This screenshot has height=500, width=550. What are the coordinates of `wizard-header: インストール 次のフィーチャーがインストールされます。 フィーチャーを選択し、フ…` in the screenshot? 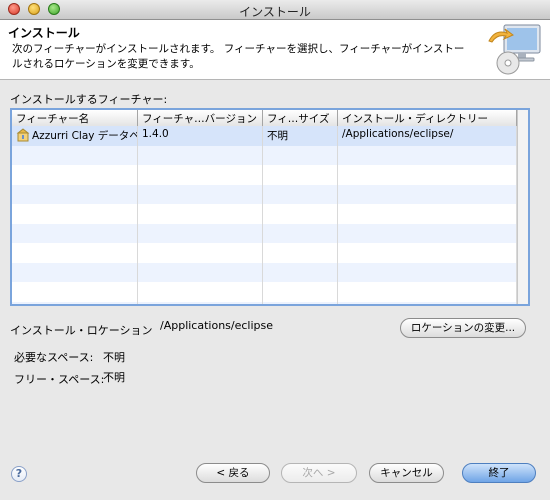 It's located at (275, 50).